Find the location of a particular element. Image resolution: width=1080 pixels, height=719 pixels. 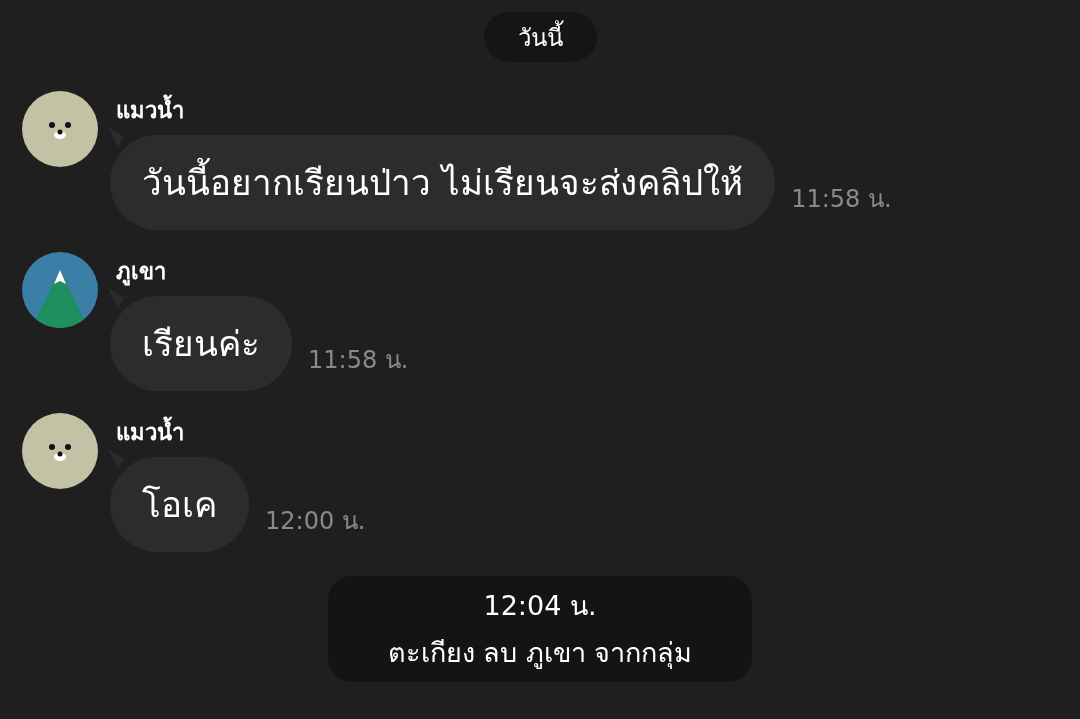

message-bubble: เรียนค่ะ is located at coordinates (201, 343).